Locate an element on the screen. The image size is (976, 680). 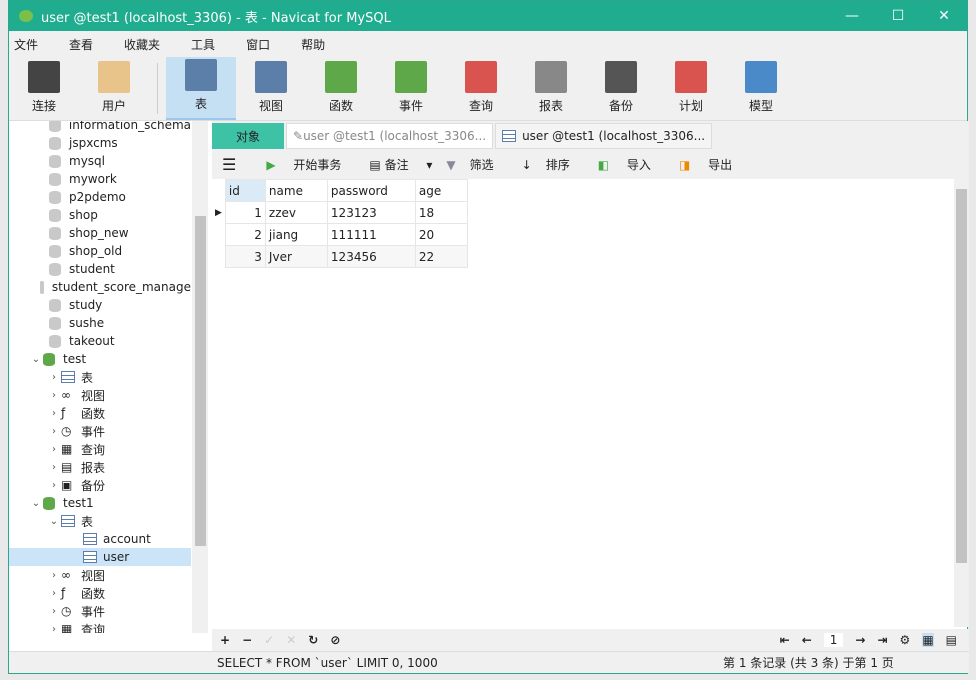
filter-button: ▼ 筛选 is located at coordinates (476, 164).